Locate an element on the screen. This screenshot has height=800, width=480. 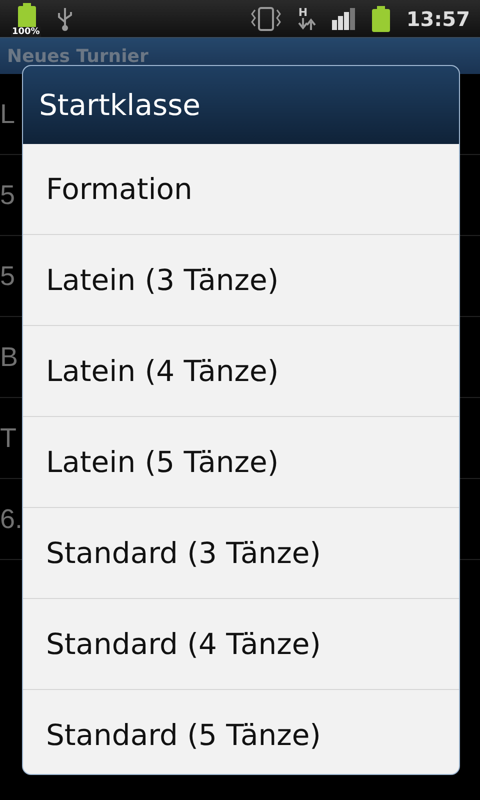
clock: 13:57 is located at coordinates (438, 18).